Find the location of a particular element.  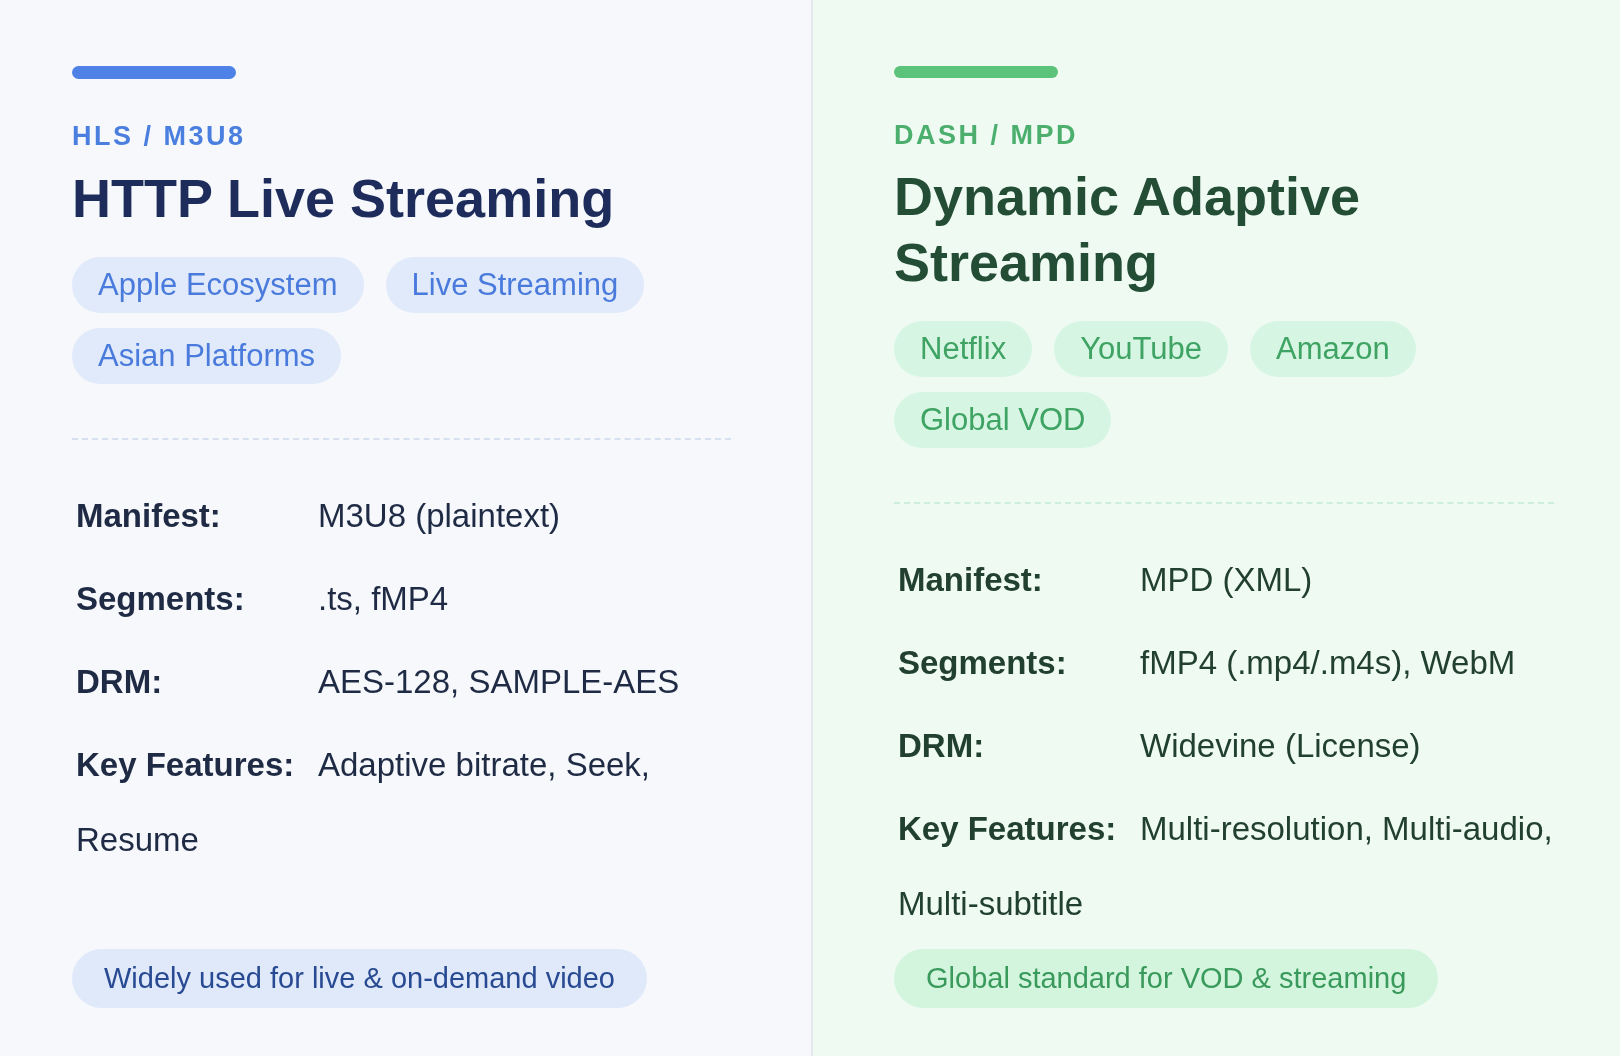

tag: YouTube is located at coordinates (1141, 349).